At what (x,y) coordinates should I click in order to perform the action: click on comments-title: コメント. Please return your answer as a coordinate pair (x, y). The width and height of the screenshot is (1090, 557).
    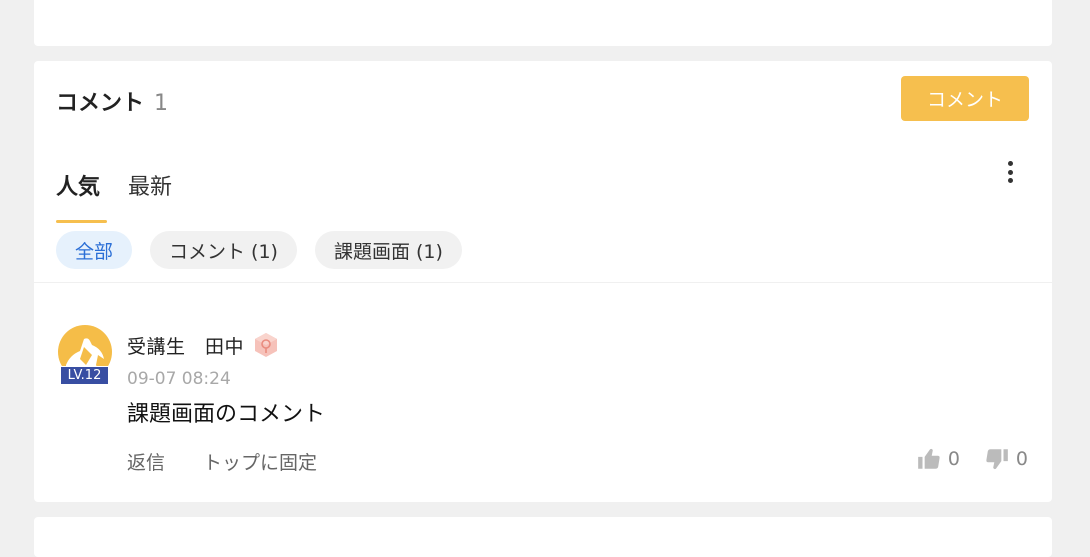
    Looking at the image, I should click on (100, 103).